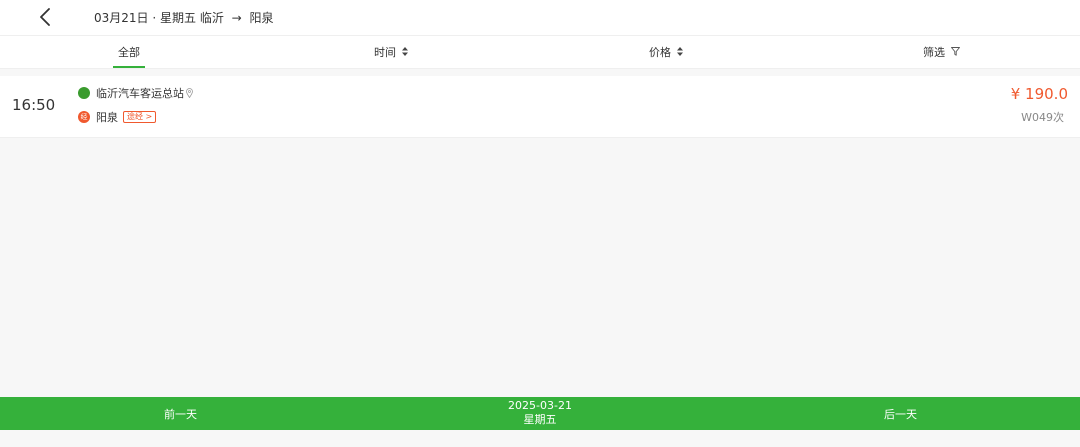  I want to click on top-header: 03月21日 · 星期五 临沂 → 阳泉, so click(540, 17).